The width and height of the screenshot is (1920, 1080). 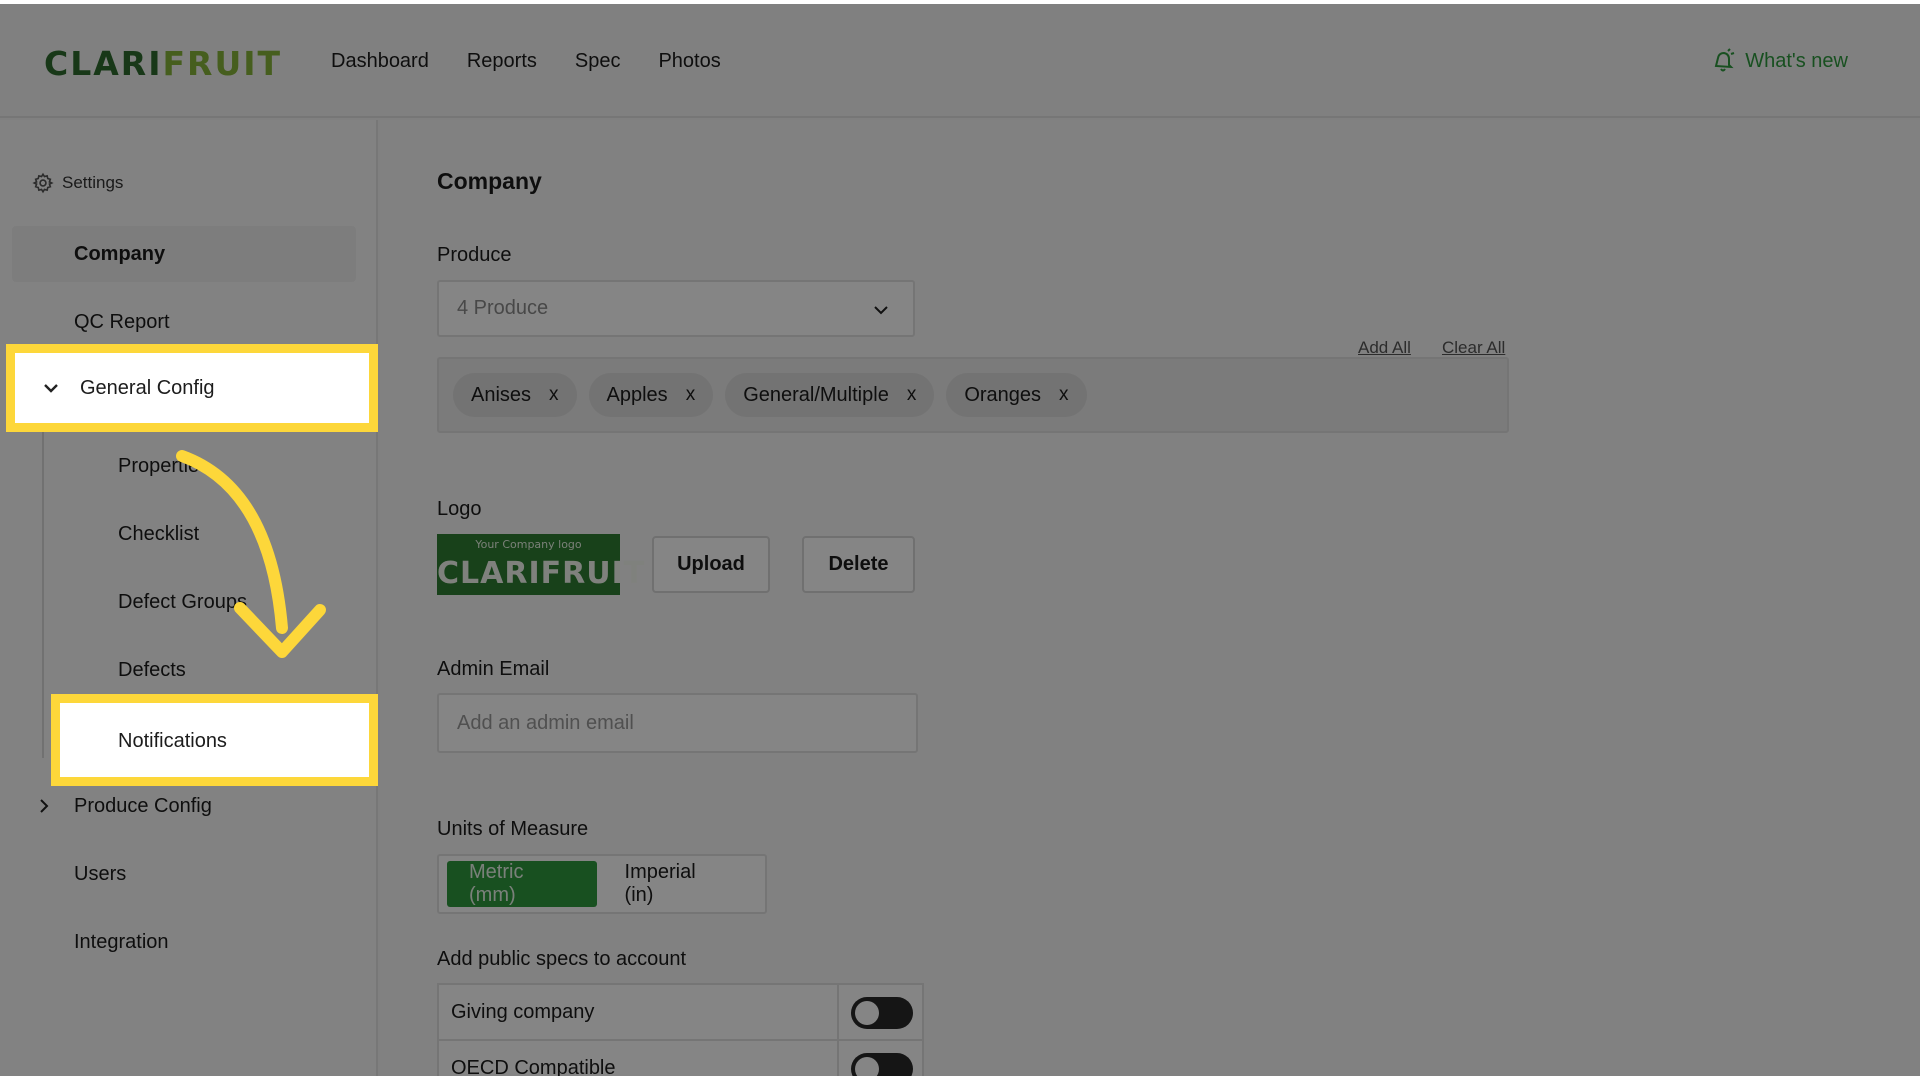 I want to click on bell-icon, so click(x=1724, y=60).